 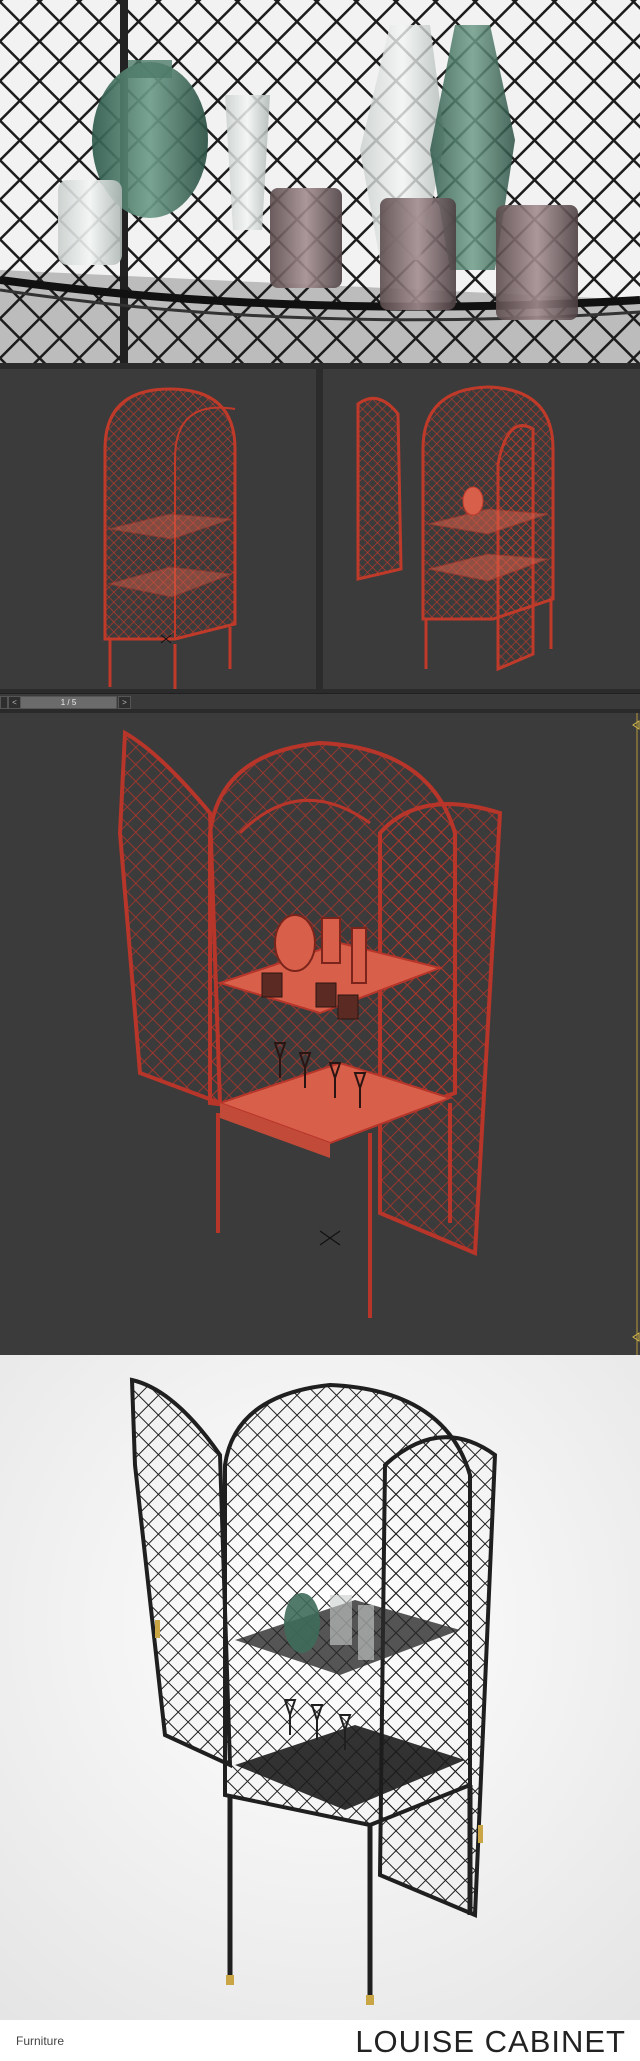 What do you see at coordinates (4, 702) in the screenshot?
I see `pager-edge` at bounding box center [4, 702].